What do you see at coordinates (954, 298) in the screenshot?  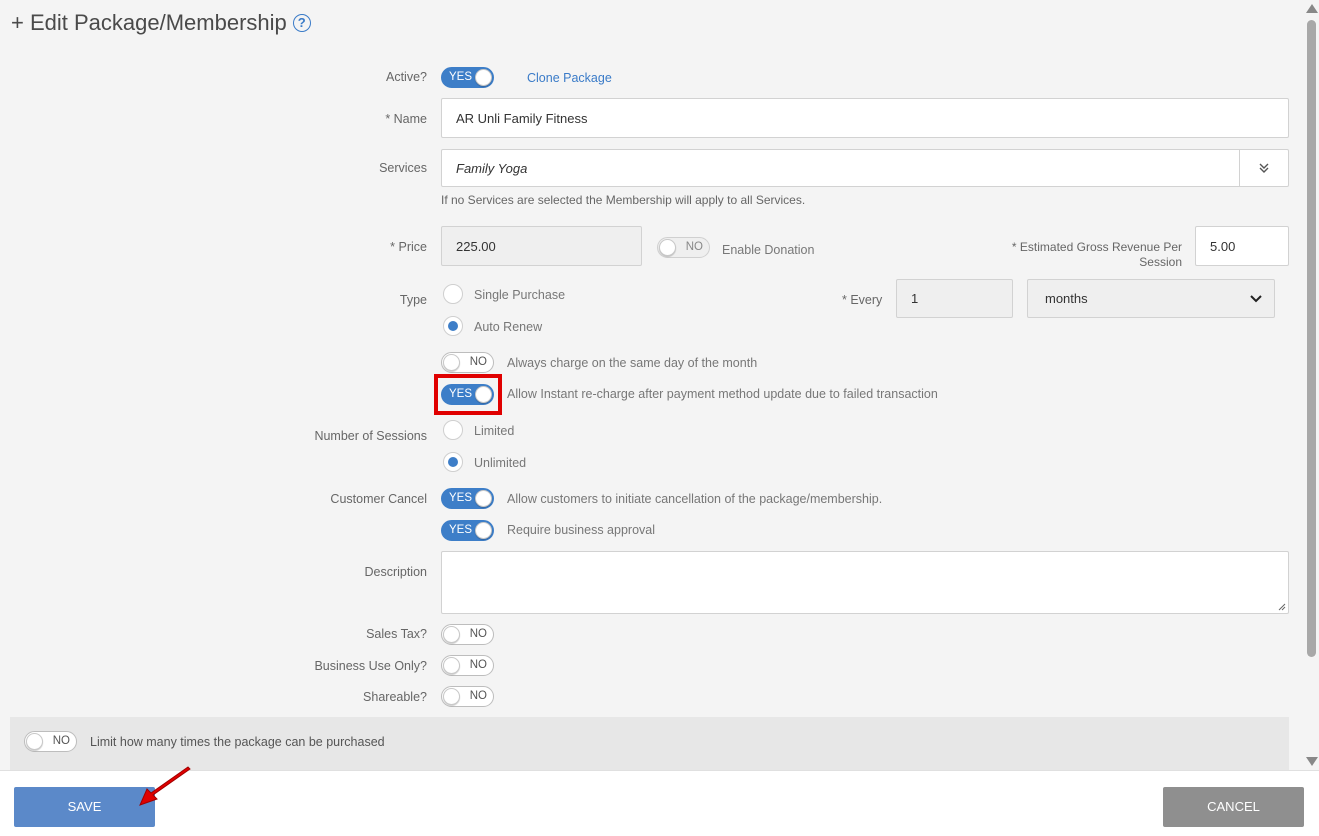 I see `every-input: 1` at bounding box center [954, 298].